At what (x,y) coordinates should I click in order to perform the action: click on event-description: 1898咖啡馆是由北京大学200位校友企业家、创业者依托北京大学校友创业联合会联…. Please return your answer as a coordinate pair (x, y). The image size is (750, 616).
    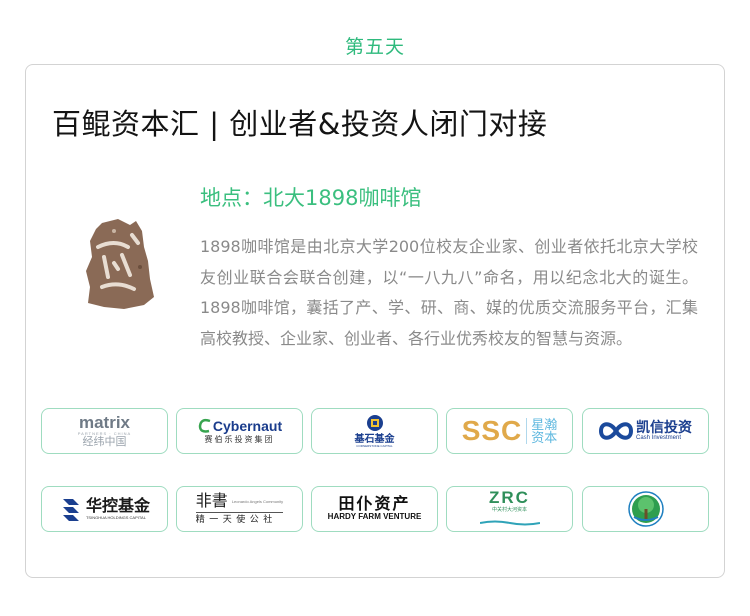
    Looking at the image, I should click on (449, 292).